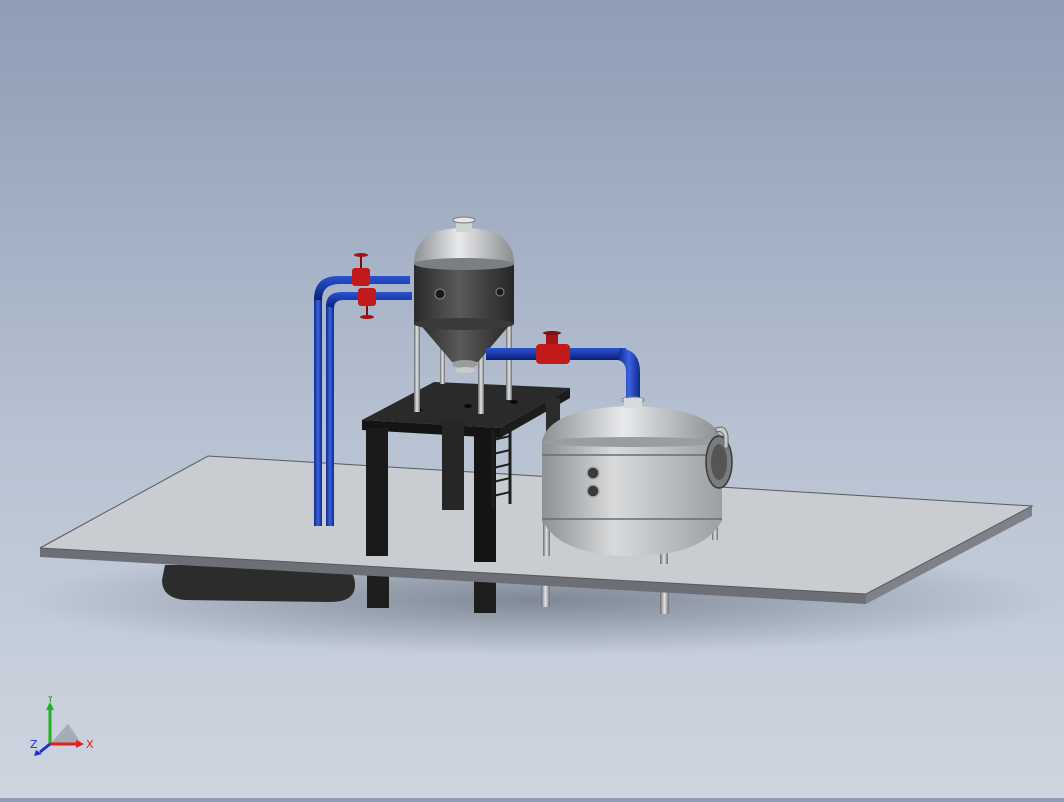 Image resolution: width=1064 pixels, height=802 pixels. Describe the element at coordinates (90, 744) in the screenshot. I see `x-axis-label: X` at that location.